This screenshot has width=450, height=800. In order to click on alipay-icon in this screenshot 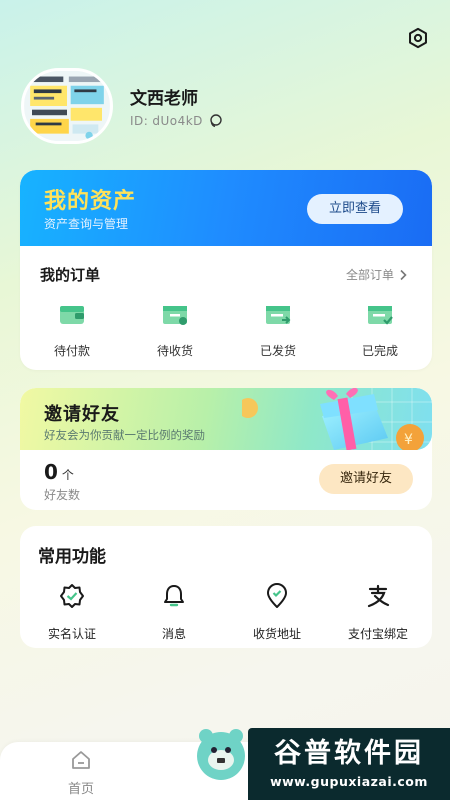, I will do `click(378, 596)`.